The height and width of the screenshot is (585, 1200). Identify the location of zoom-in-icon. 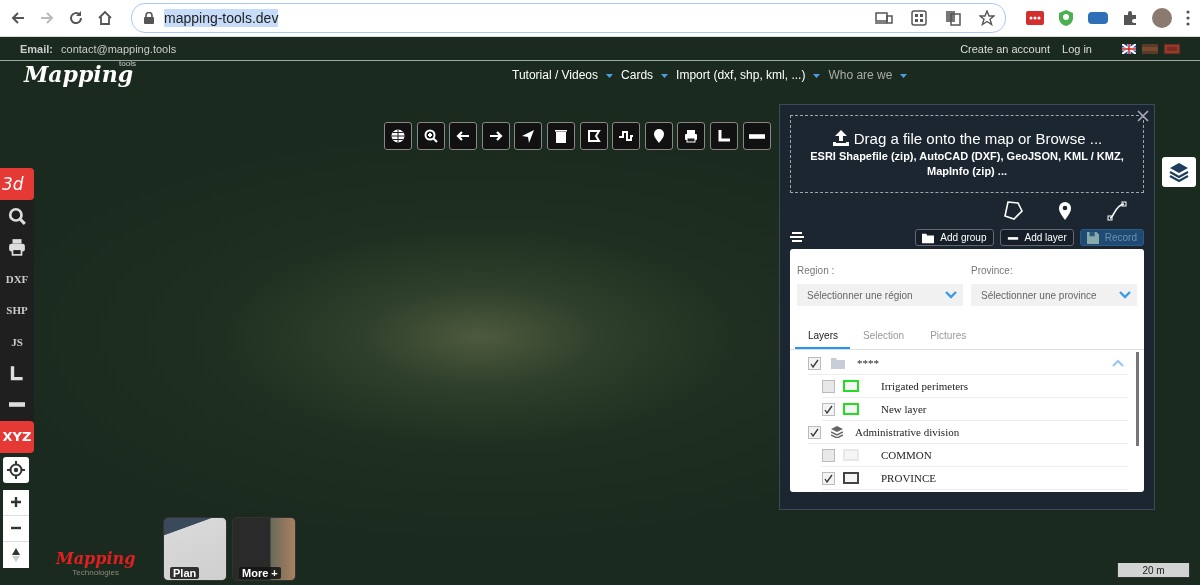
(430, 136).